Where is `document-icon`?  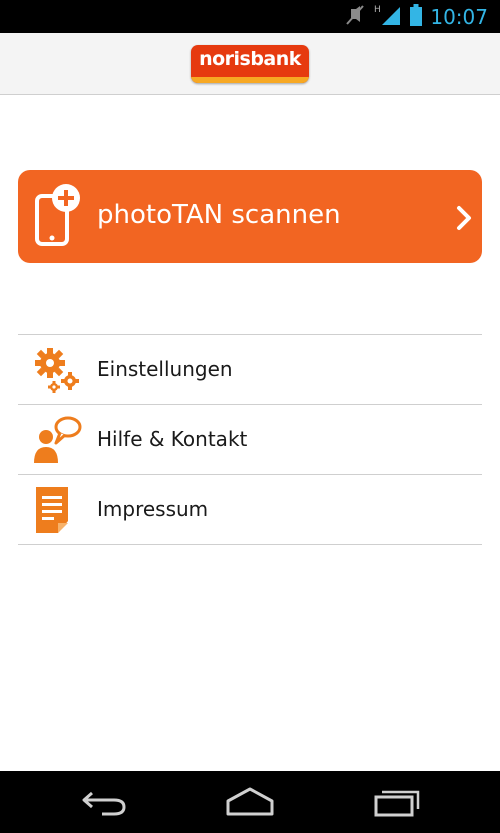 document-icon is located at coordinates (57, 510).